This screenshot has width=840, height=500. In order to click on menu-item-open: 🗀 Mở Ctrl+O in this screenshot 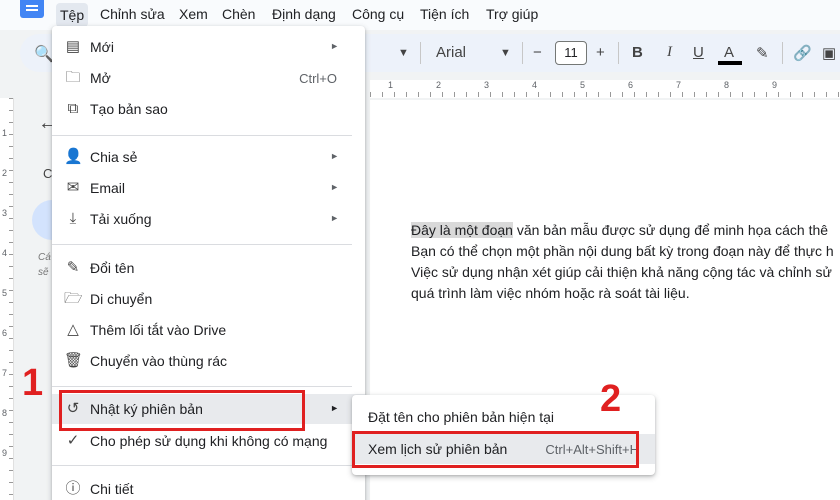, I will do `click(208, 78)`.